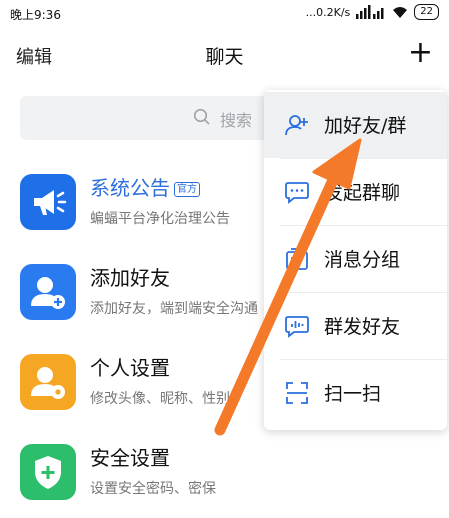 The width and height of the screenshot is (449, 518). What do you see at coordinates (174, 309) in the screenshot?
I see `list-item-subtitle: 添加好友，端到端安全沟通` at bounding box center [174, 309].